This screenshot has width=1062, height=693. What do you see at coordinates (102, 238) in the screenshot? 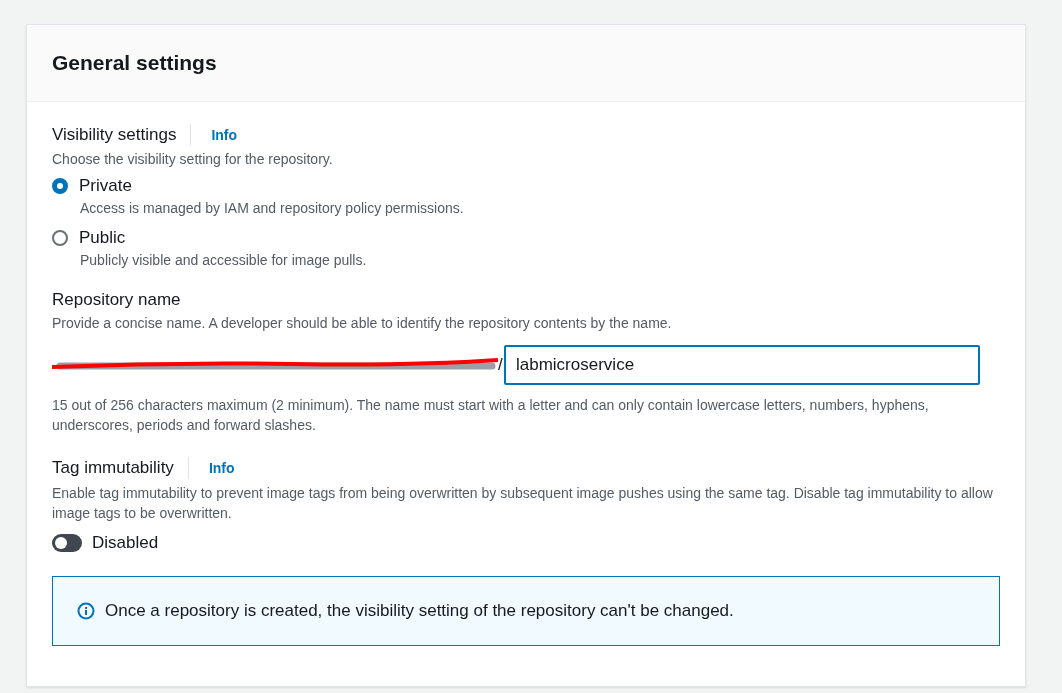
I see `radio-label: Public` at bounding box center [102, 238].